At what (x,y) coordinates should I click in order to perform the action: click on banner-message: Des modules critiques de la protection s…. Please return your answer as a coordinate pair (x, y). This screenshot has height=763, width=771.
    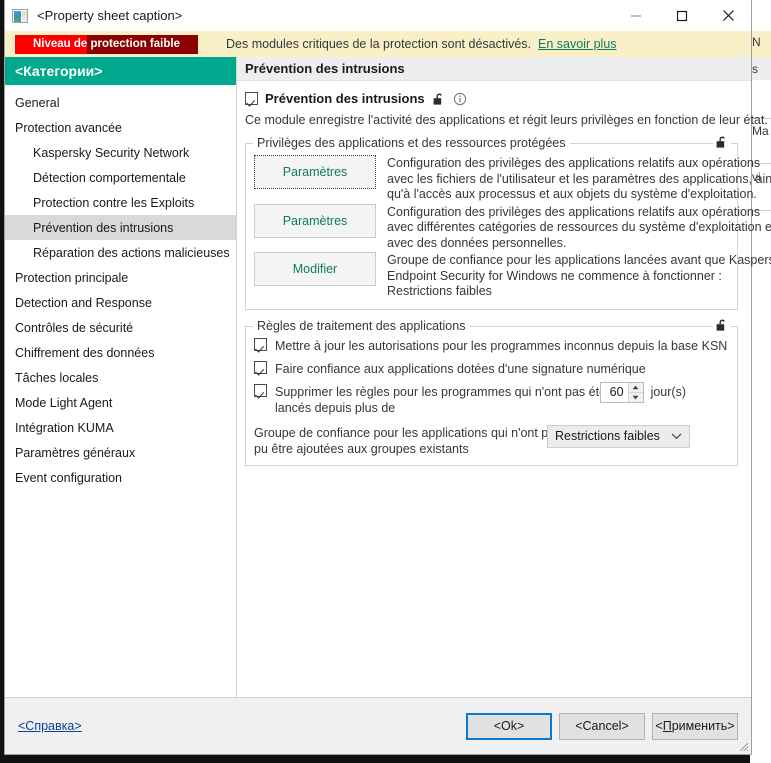
    Looking at the image, I should click on (379, 44).